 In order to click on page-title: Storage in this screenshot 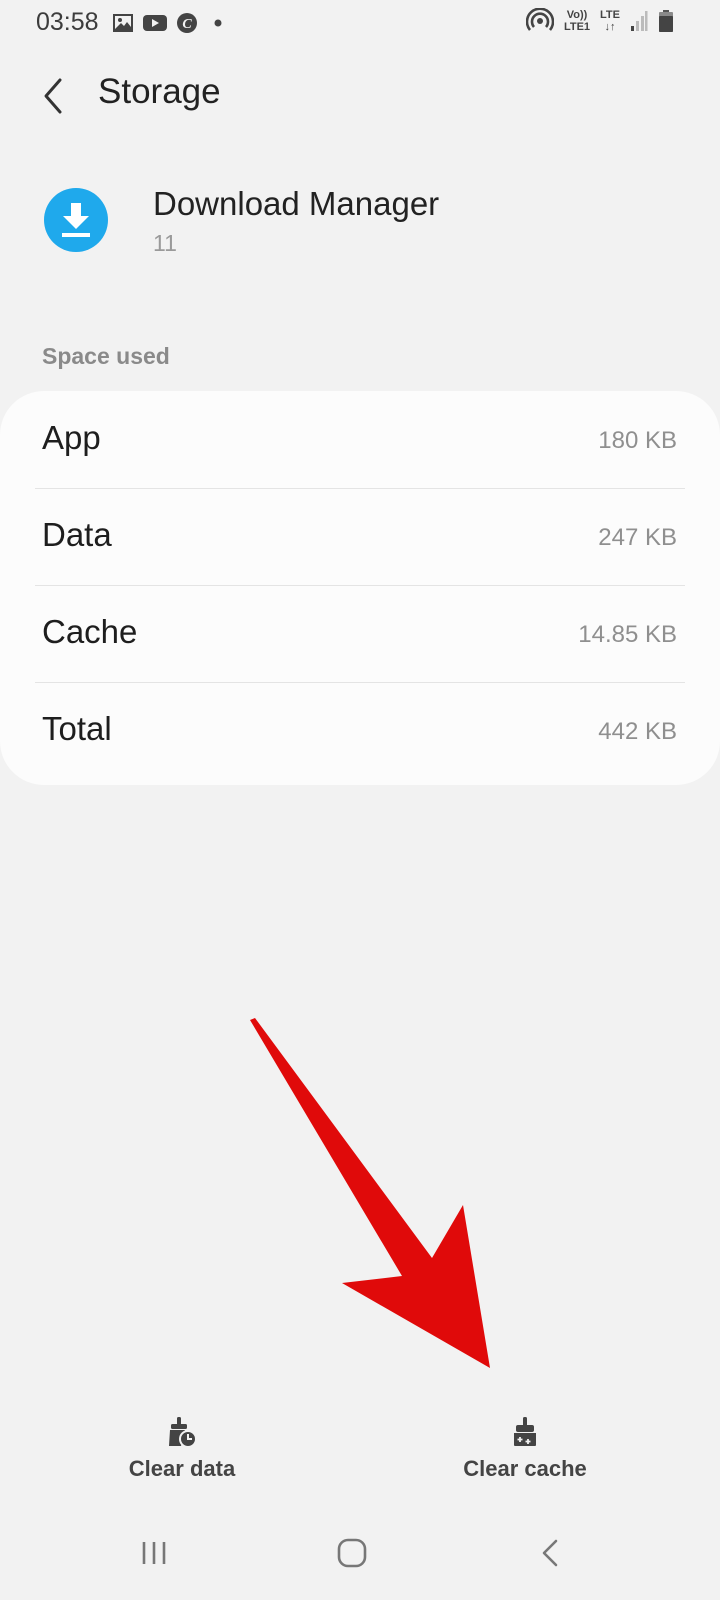, I will do `click(159, 91)`.